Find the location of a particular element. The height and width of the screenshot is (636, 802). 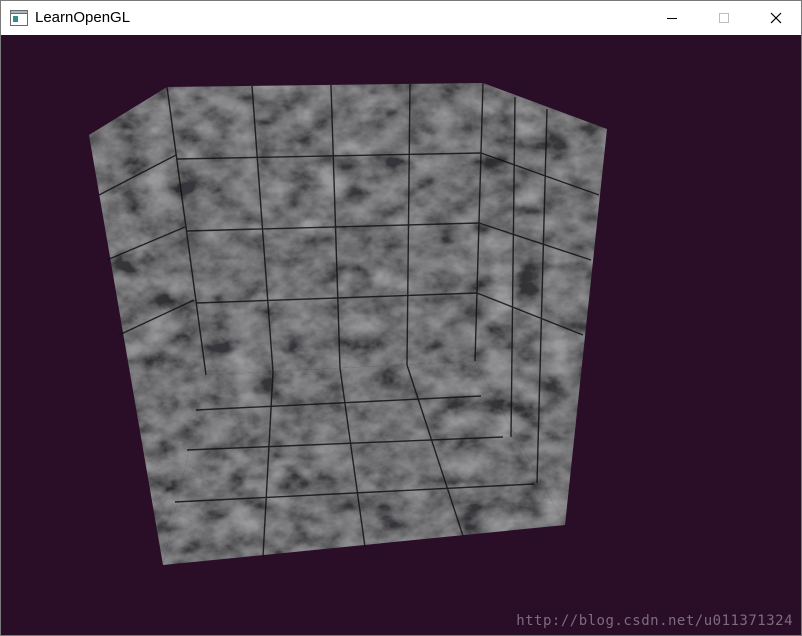

maximize-icon is located at coordinates (724, 18).